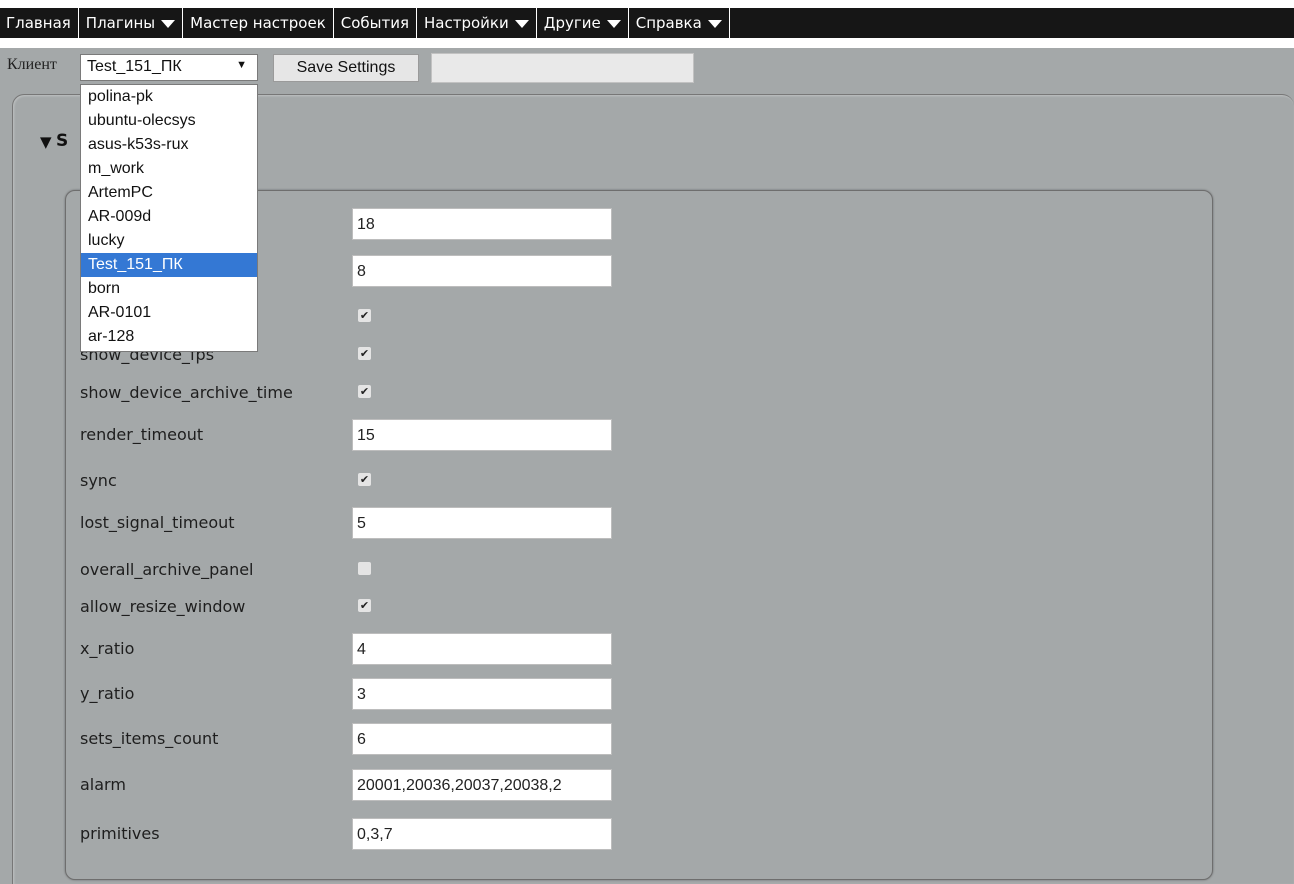 This screenshot has height=884, width=1294. I want to click on client-select-value: Test_151_ПК, so click(134, 66).